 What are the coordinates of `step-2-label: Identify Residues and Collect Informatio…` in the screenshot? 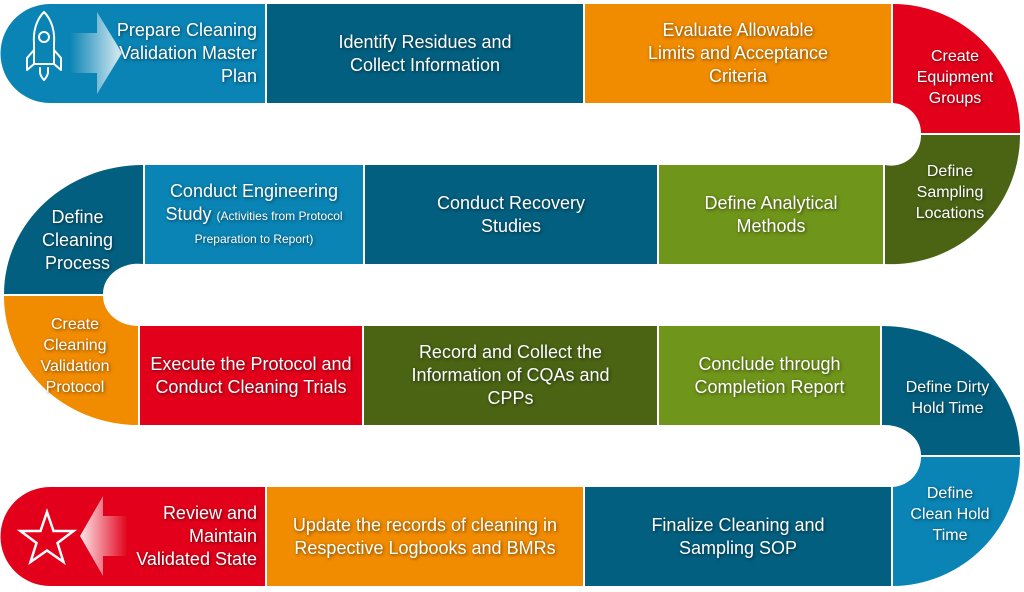 It's located at (425, 53).